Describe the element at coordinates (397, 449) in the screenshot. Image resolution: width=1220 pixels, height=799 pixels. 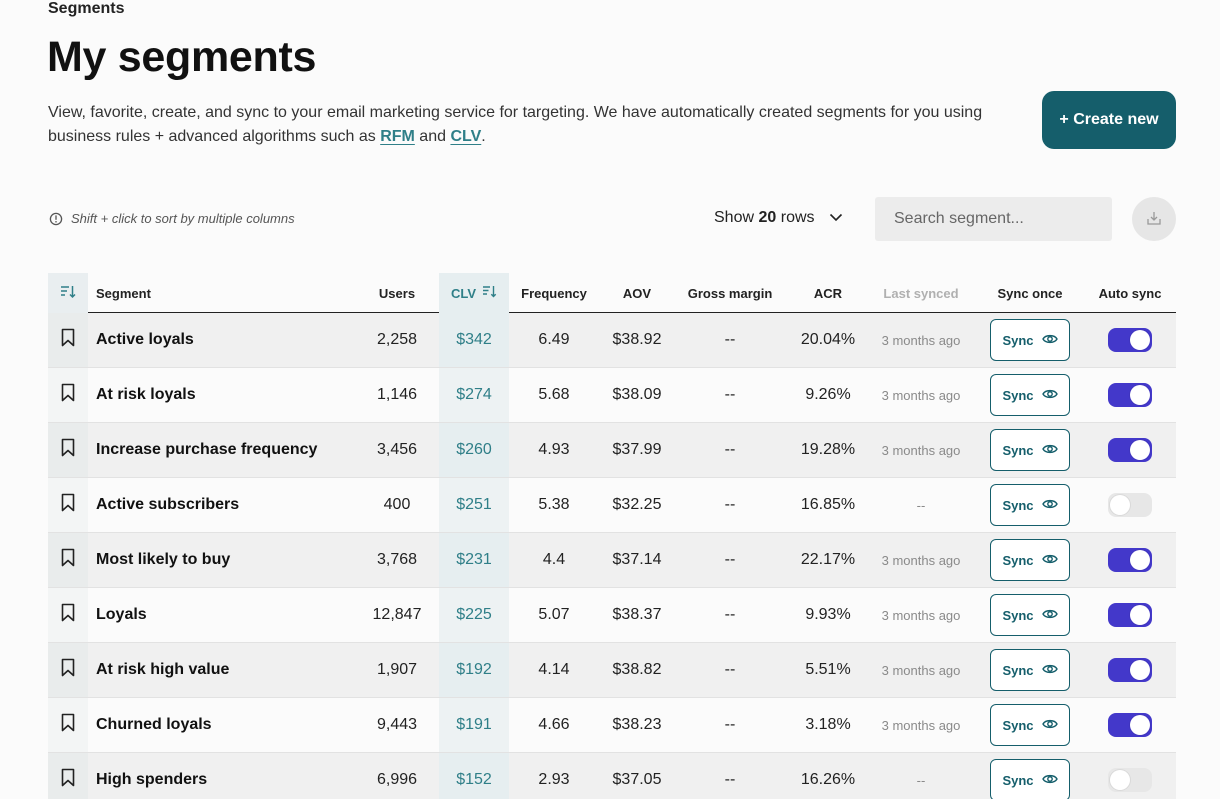
I see `users-value: 3,456` at that location.